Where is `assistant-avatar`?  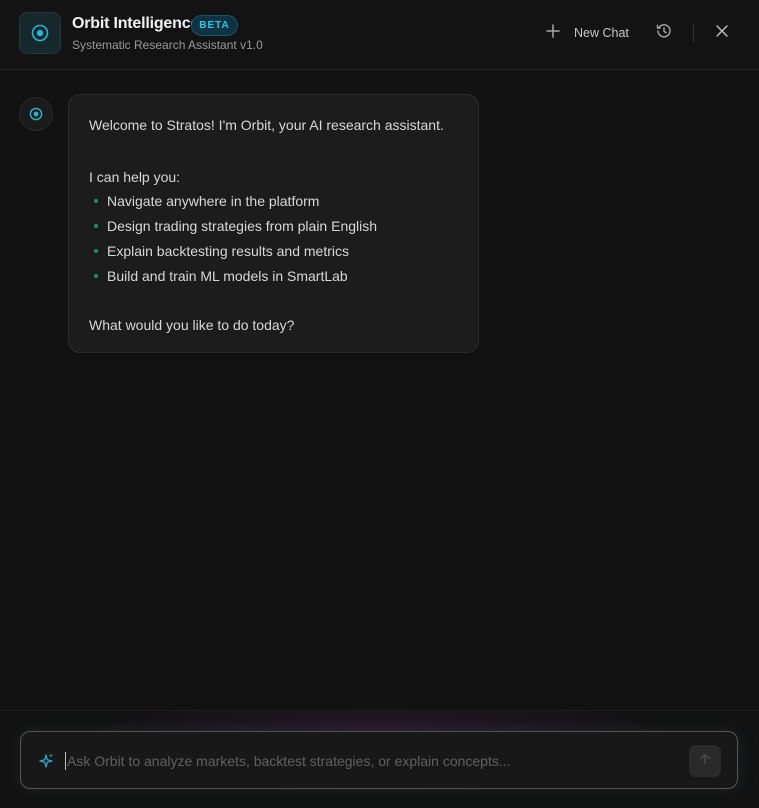 assistant-avatar is located at coordinates (36, 114).